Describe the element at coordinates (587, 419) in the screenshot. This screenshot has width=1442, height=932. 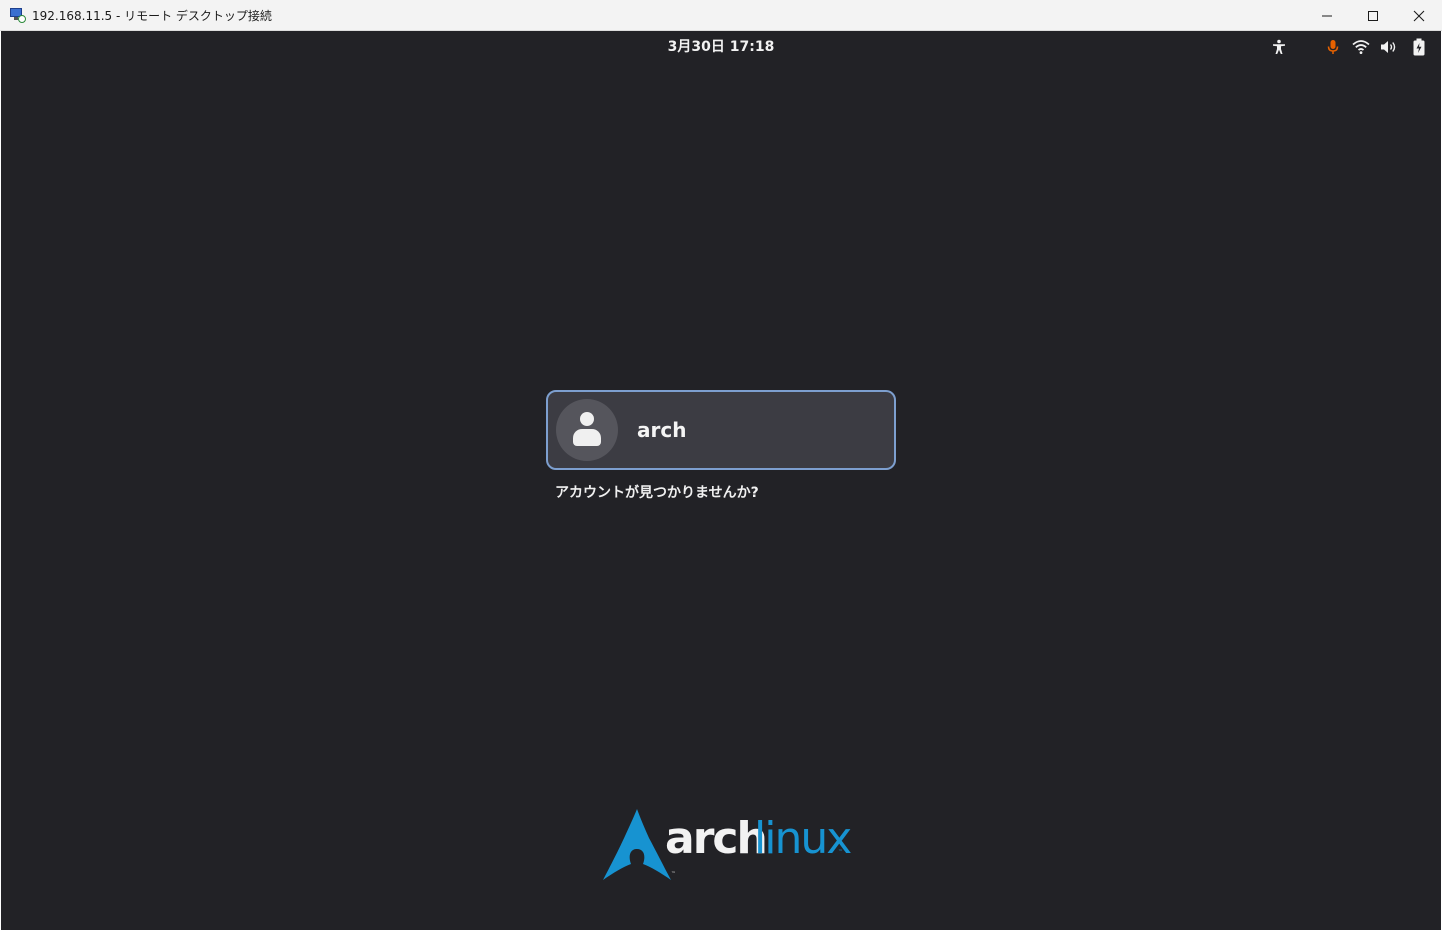
I see `user-icon` at that location.